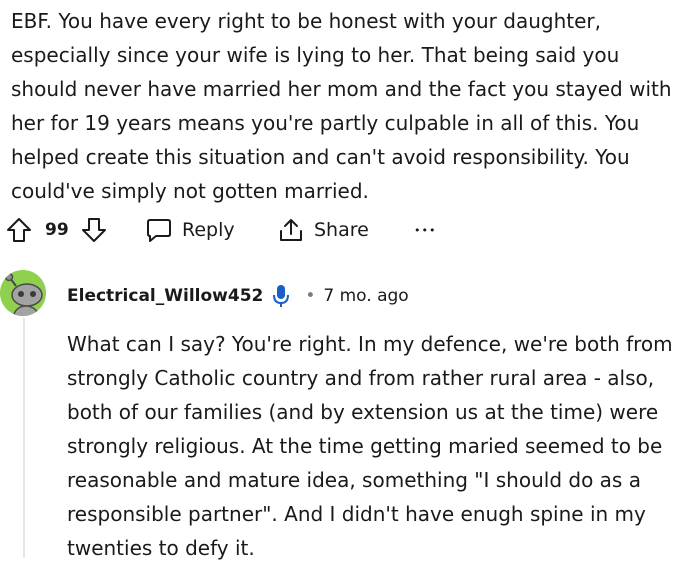 This screenshot has width=700, height=565. Describe the element at coordinates (57, 230) in the screenshot. I see `vote-count: 99` at that location.